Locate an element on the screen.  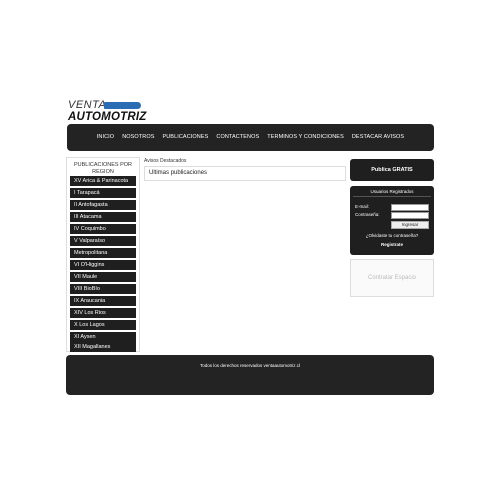
region-item-atacama: III Atacama is located at coordinates (103, 217).